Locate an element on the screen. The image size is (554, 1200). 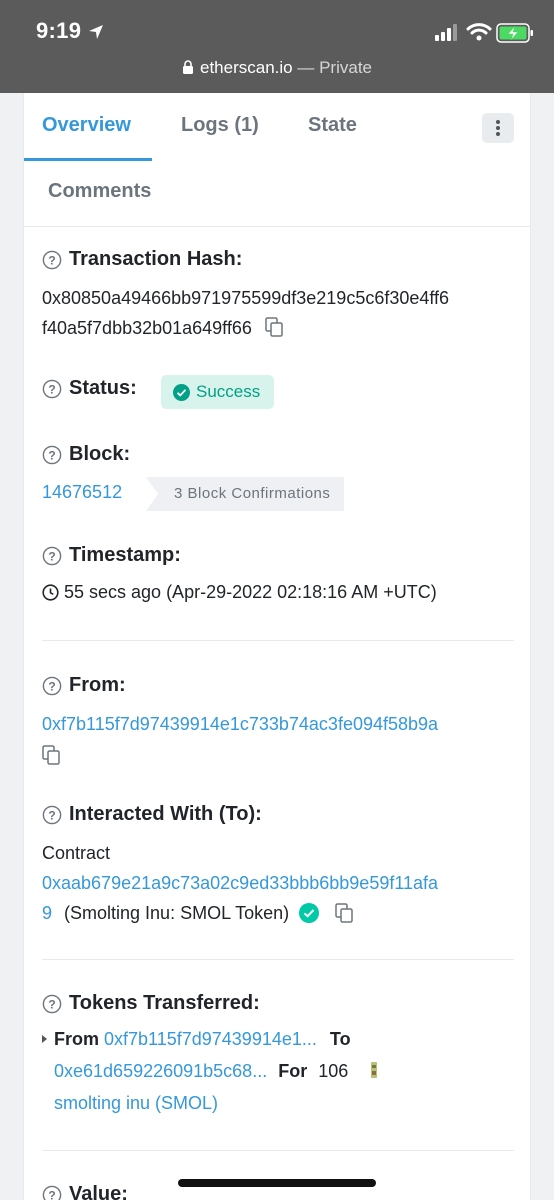
private-indicator: — Private is located at coordinates (334, 67).